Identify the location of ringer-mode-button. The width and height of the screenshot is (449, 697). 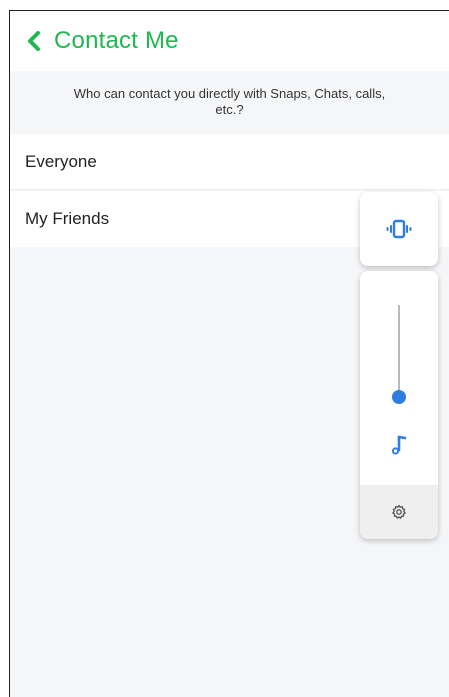
(399, 229).